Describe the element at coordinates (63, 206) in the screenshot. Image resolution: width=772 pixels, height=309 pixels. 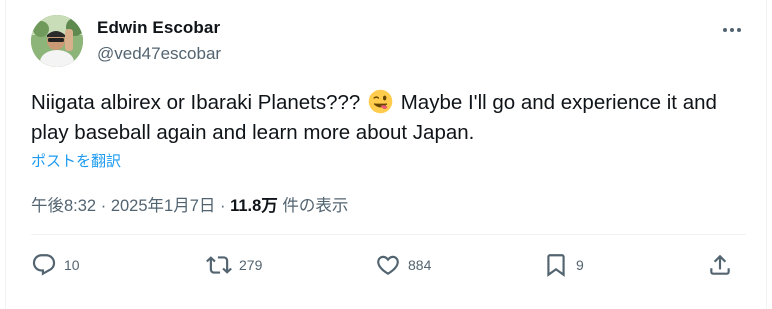
I see `tweet-time: 午後8:32` at that location.